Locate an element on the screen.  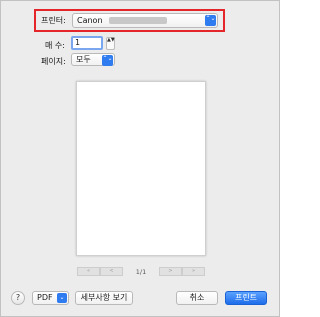
pages-label: 페이지: is located at coordinates (53, 61).